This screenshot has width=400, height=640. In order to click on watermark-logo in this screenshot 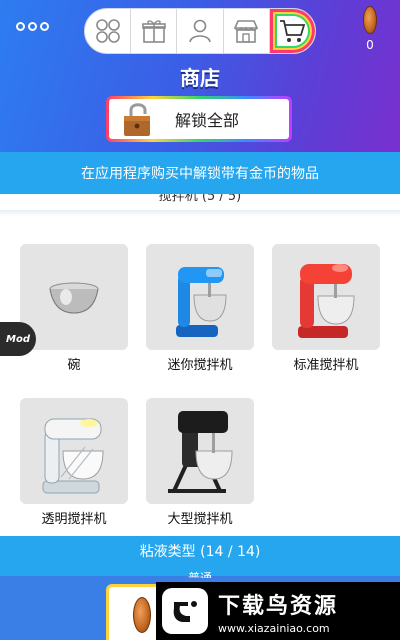, I will do `click(185, 611)`.